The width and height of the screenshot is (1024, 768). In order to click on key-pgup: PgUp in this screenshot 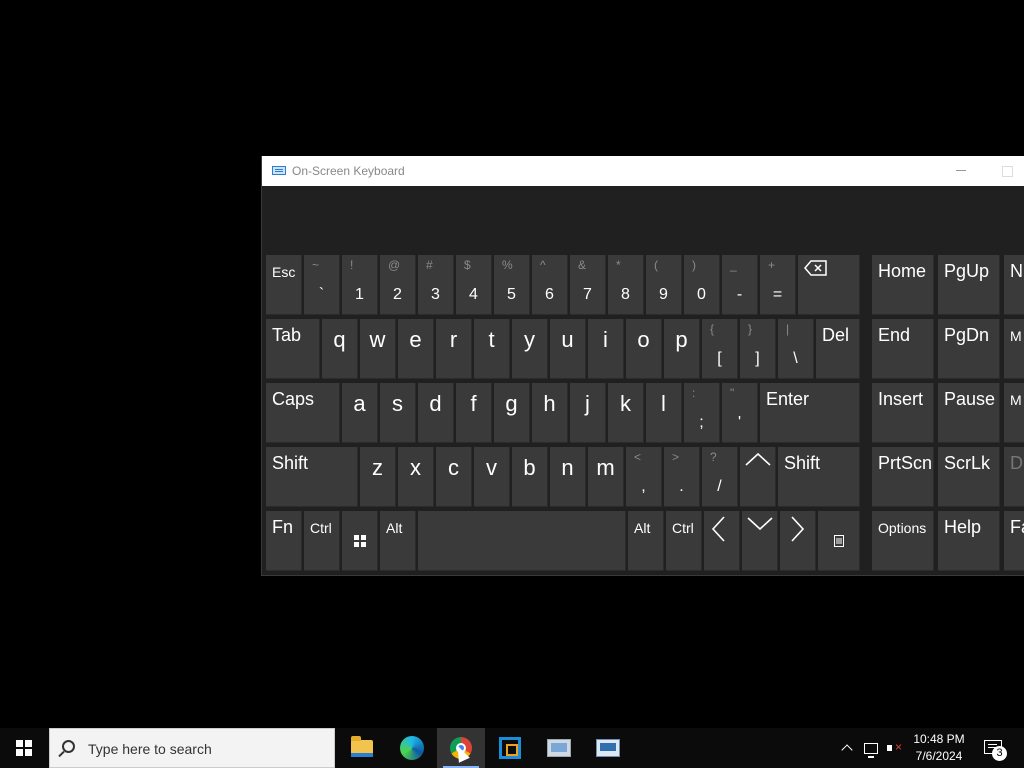, I will do `click(969, 285)`.